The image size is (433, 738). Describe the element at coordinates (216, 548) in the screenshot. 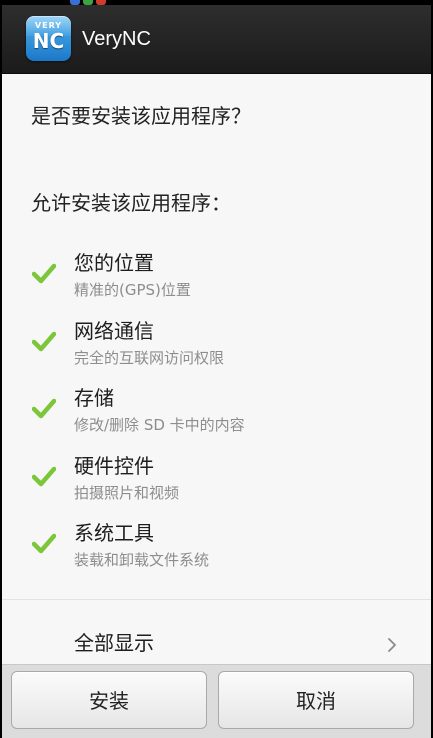

I see `permission-item-system-tools: 系统工具 装载和卸载文件系统` at that location.